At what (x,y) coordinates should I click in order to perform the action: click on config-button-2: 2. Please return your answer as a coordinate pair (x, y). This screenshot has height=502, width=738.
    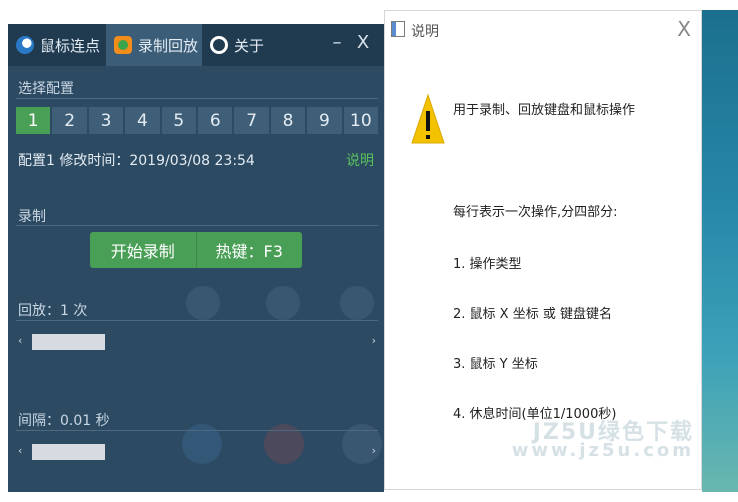
    Looking at the image, I should click on (69, 120).